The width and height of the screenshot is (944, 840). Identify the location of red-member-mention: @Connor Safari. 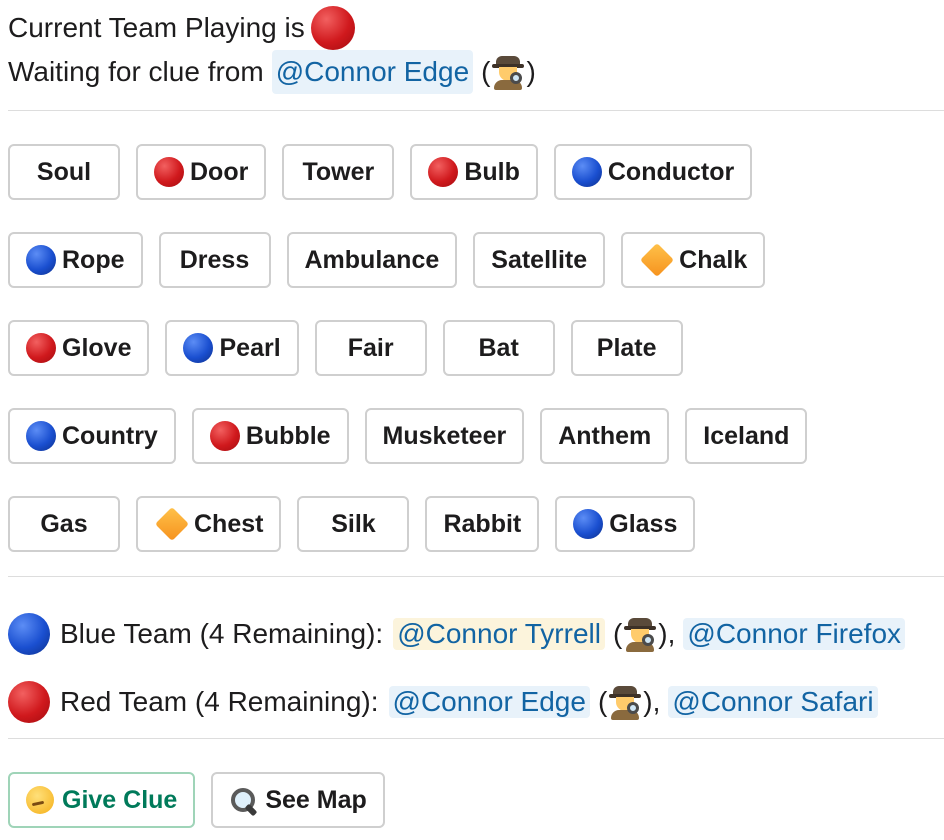
(773, 702).